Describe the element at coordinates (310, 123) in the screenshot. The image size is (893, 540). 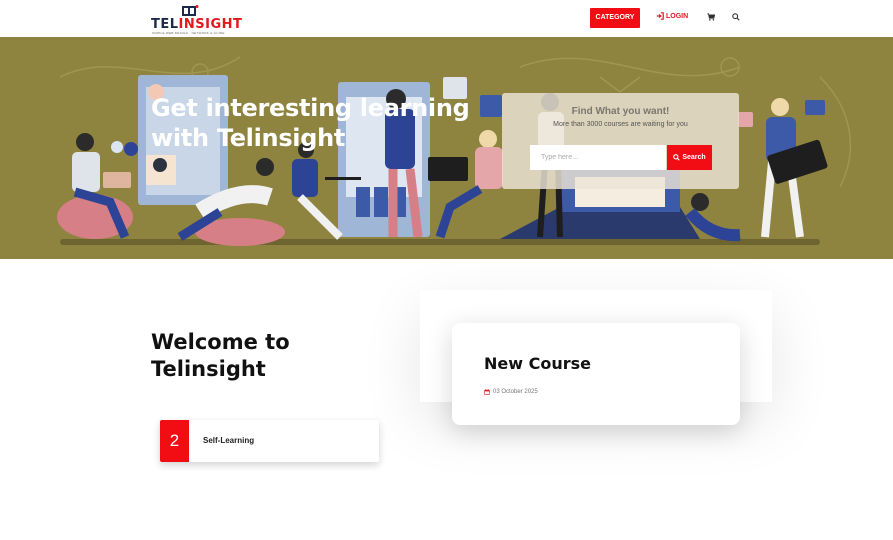
I see `hero-title: Get interesting learning with Telinsight` at that location.